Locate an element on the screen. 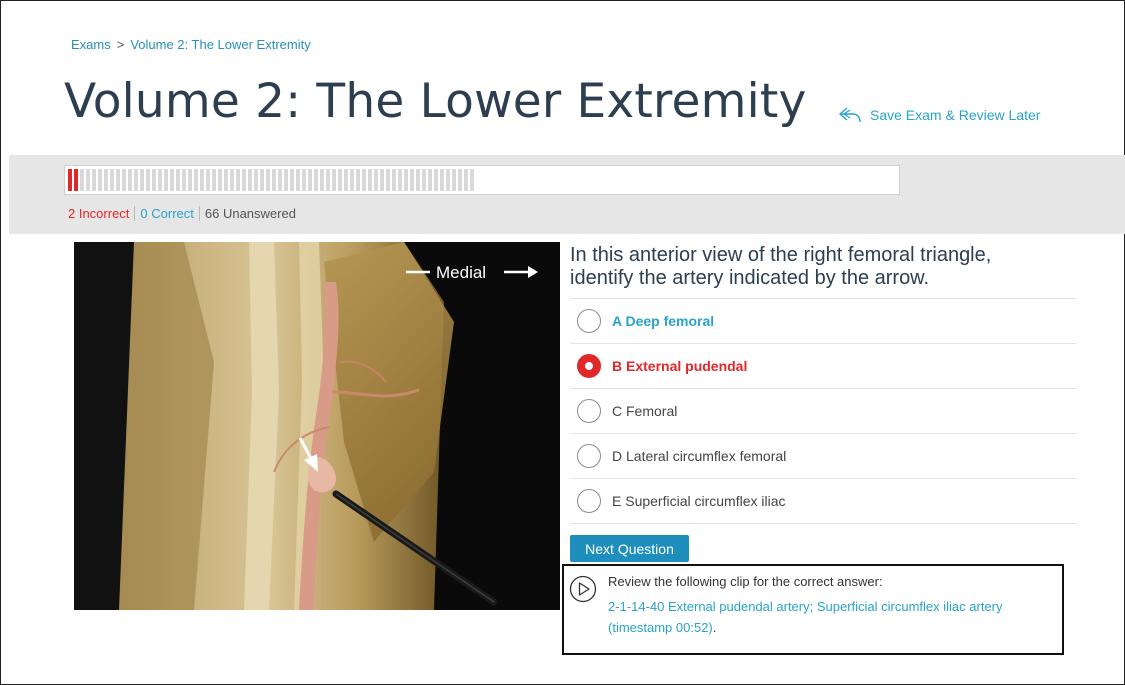 This screenshot has height=685, width=1125. play-circle-icon is located at coordinates (583, 589).